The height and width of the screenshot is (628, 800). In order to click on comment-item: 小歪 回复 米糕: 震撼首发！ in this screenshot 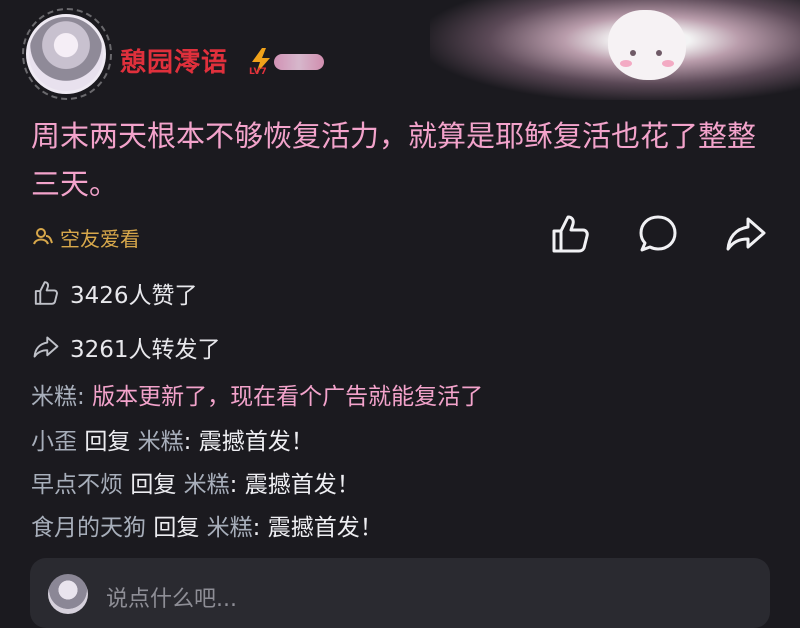, I will do `click(172, 442)`.